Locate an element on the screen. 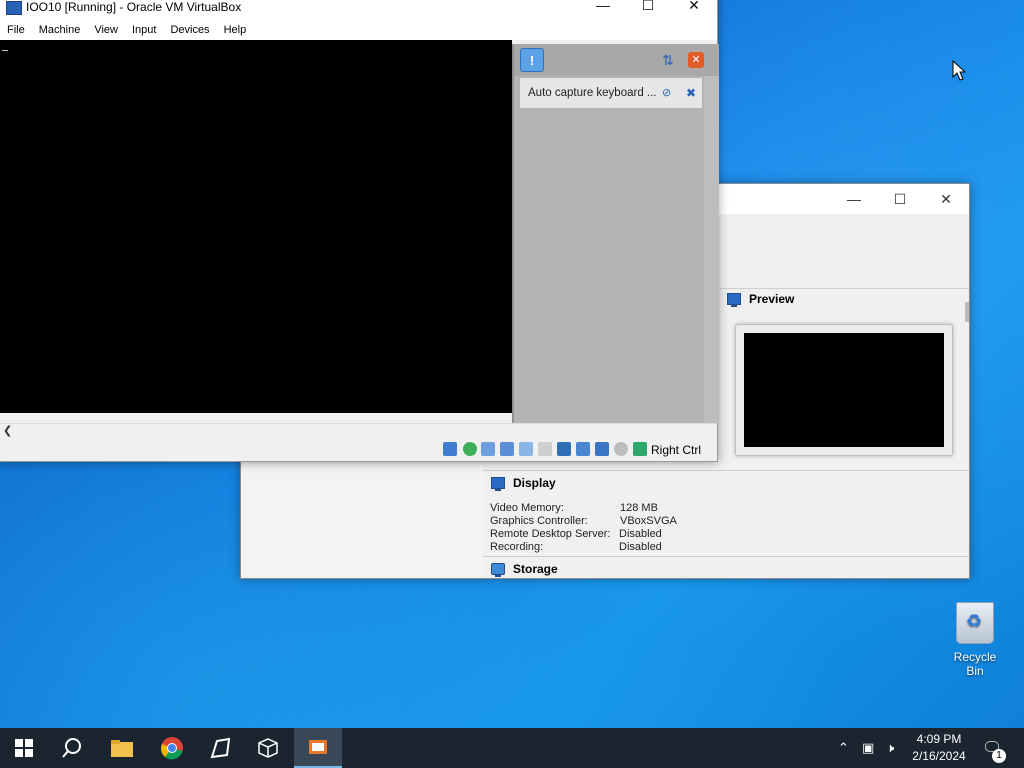 This screenshot has height=768, width=1024. menu-help: Help is located at coordinates (235, 30).